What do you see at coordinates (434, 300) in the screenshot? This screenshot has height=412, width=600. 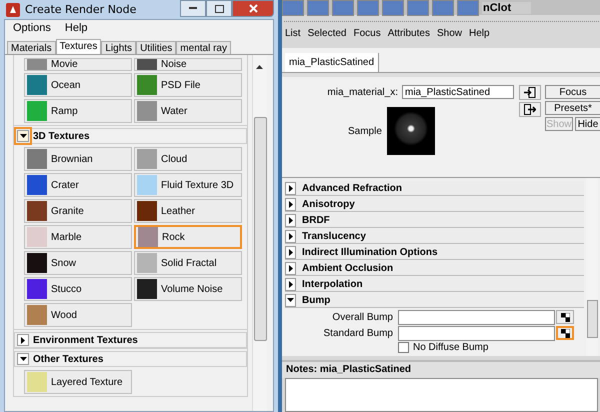 I see `attribute-section-header: Bump` at bounding box center [434, 300].